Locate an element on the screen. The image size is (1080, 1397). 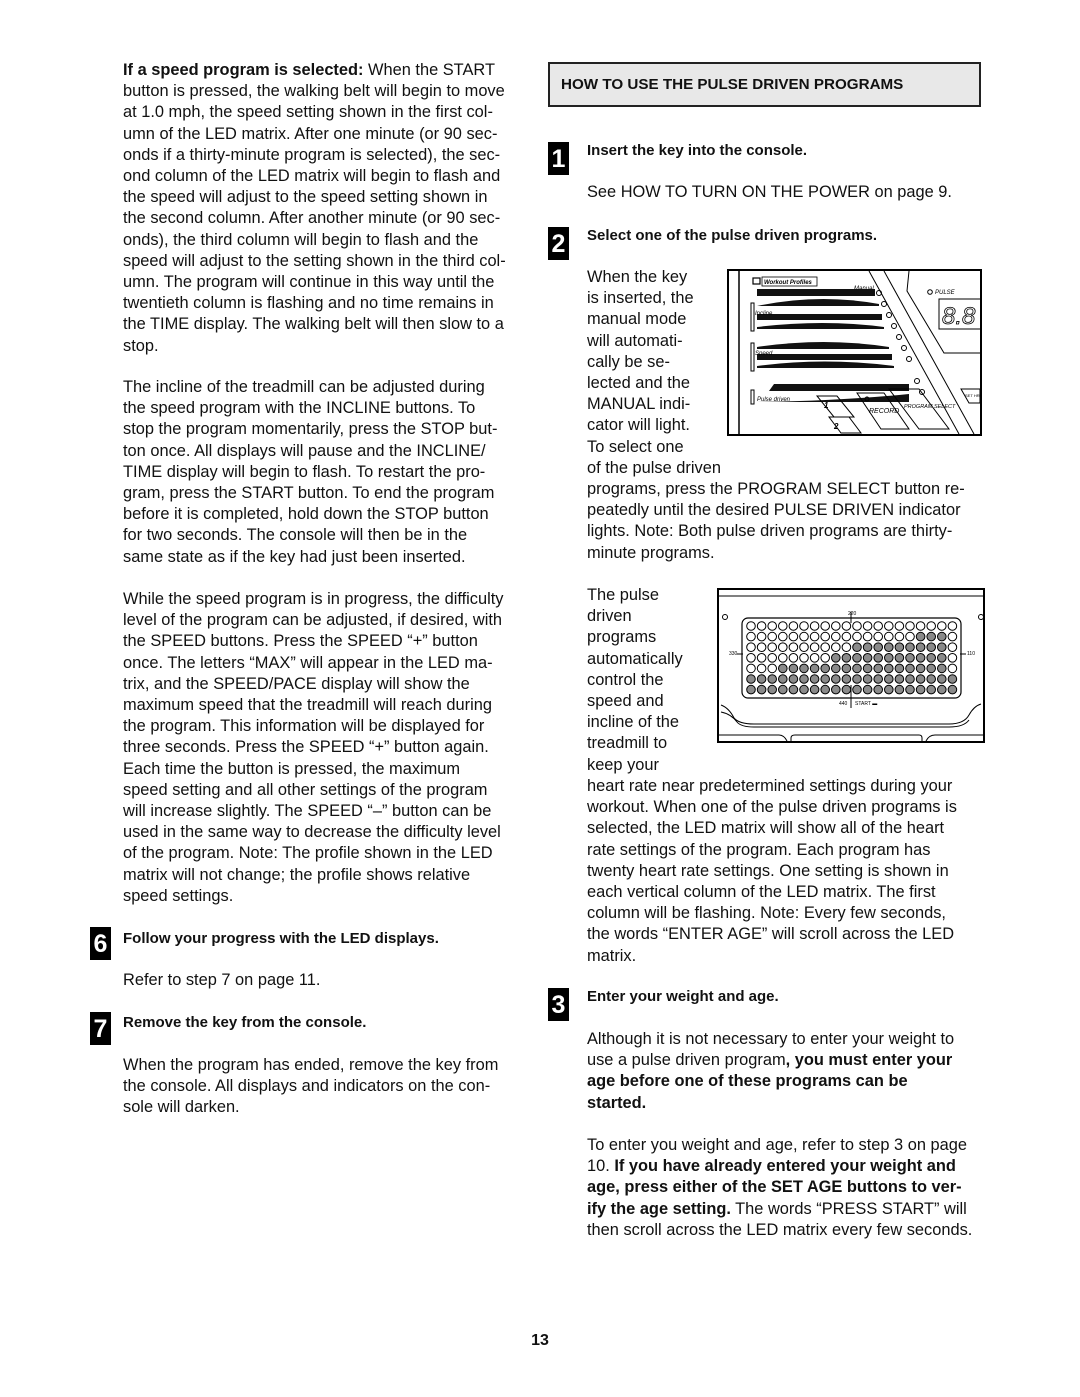
text-line: of the pulse driven is located at coordinates (654, 467).